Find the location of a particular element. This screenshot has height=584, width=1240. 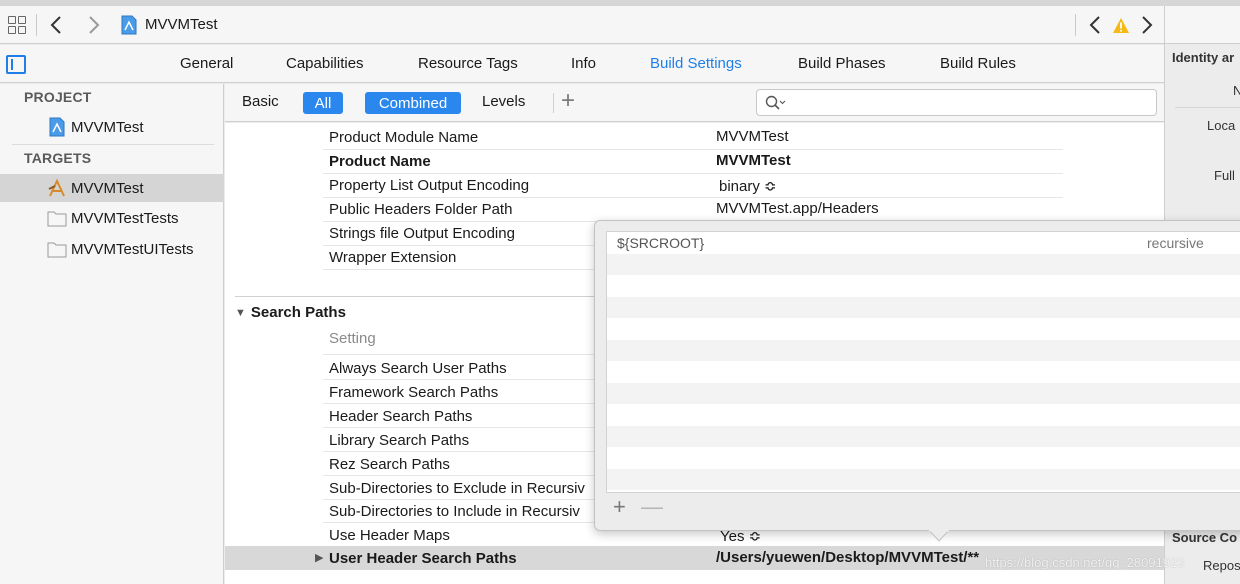

settings-search-input is located at coordinates (956, 102).